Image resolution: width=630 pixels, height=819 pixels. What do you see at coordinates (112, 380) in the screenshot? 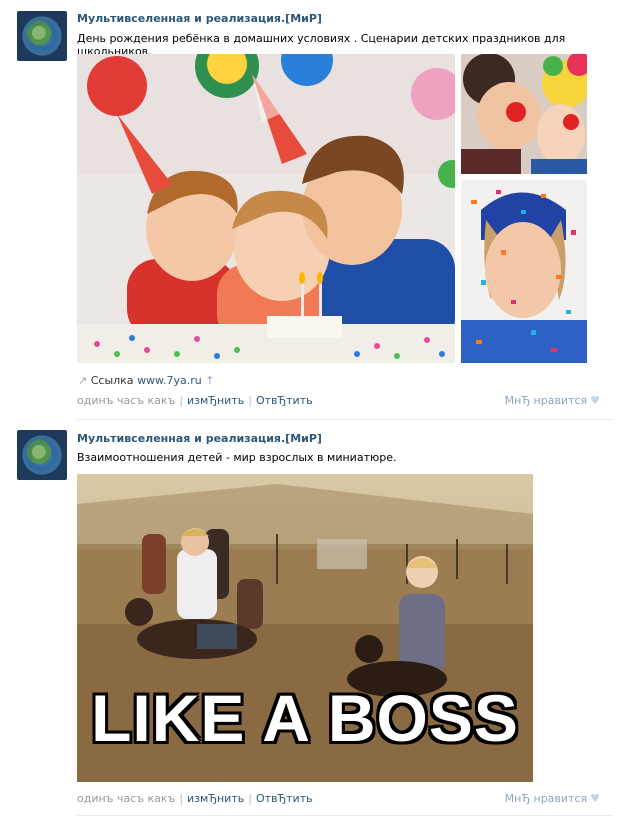
I see `link-label: Ссылка` at bounding box center [112, 380].